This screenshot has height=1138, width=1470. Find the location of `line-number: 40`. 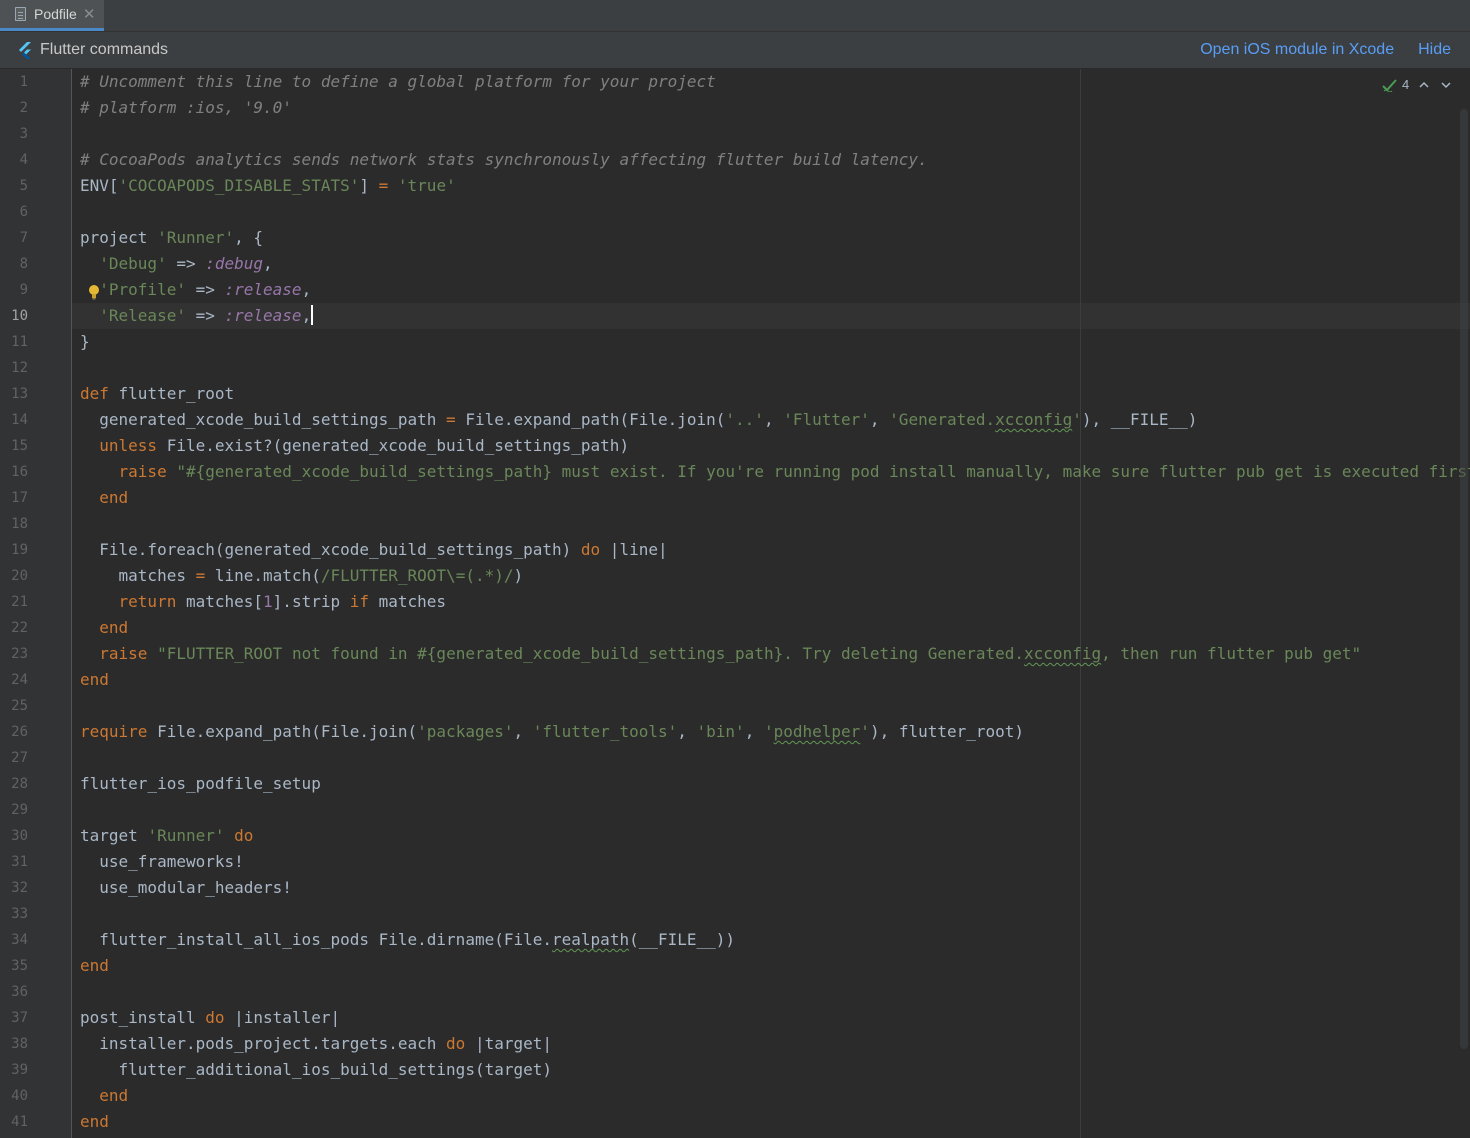

line-number: 40 is located at coordinates (14, 1096).